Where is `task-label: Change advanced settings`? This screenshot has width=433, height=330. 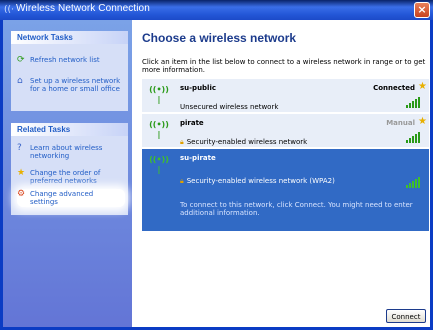
task-label: Change advanced settings is located at coordinates (62, 198).